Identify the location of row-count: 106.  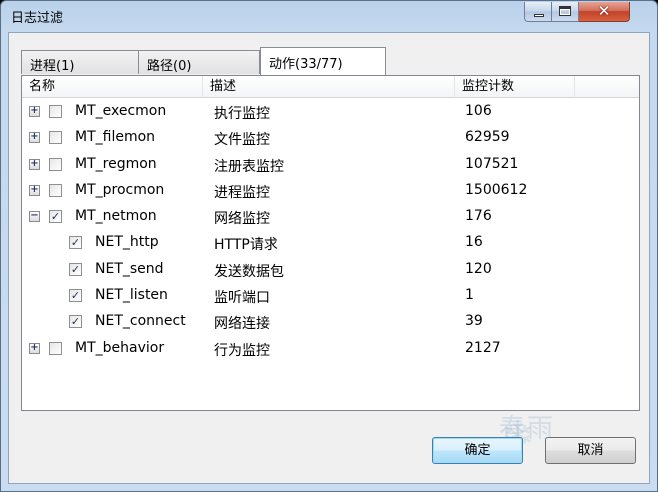
(478, 111).